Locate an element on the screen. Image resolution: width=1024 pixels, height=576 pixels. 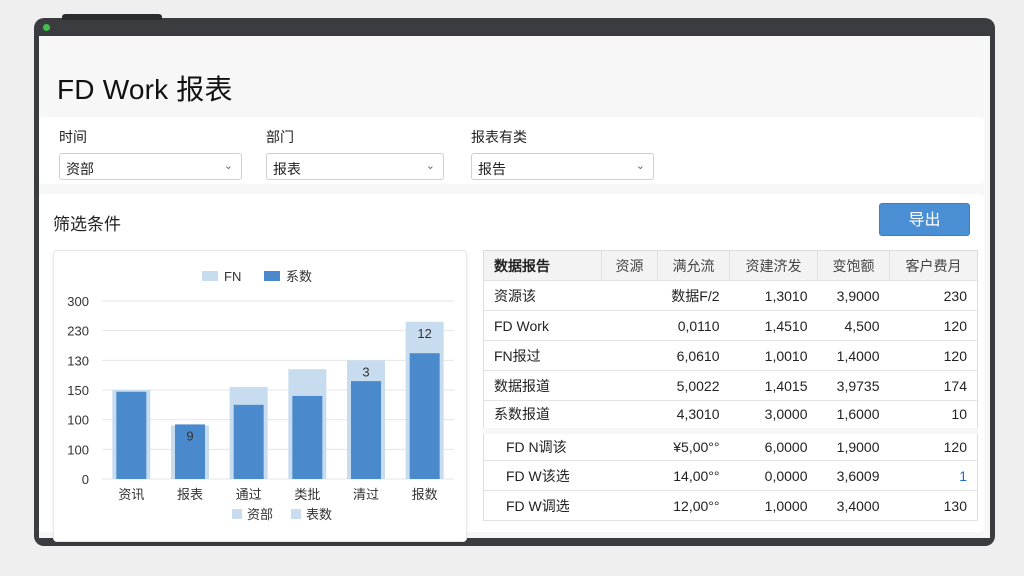
table-cell: 系数报道 is located at coordinates (542, 415).